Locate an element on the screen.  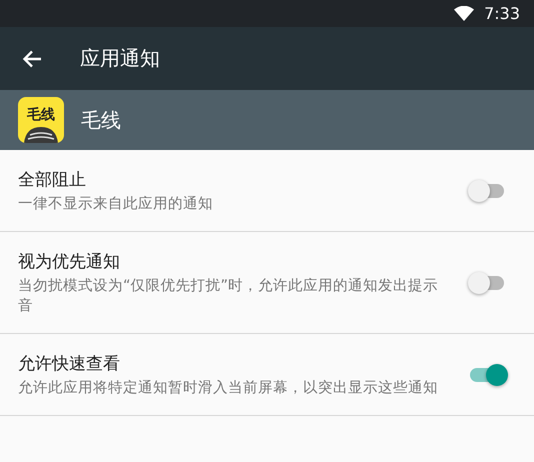
setting-description: 当勿扰模式设为“仅限优先打扰”时，允许此应用的通知发出提示音 is located at coordinates (229, 296).